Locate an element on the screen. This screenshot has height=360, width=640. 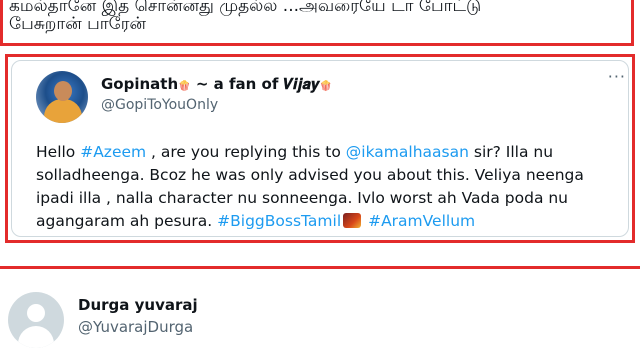
more-icon: ··· is located at coordinates (617, 76).